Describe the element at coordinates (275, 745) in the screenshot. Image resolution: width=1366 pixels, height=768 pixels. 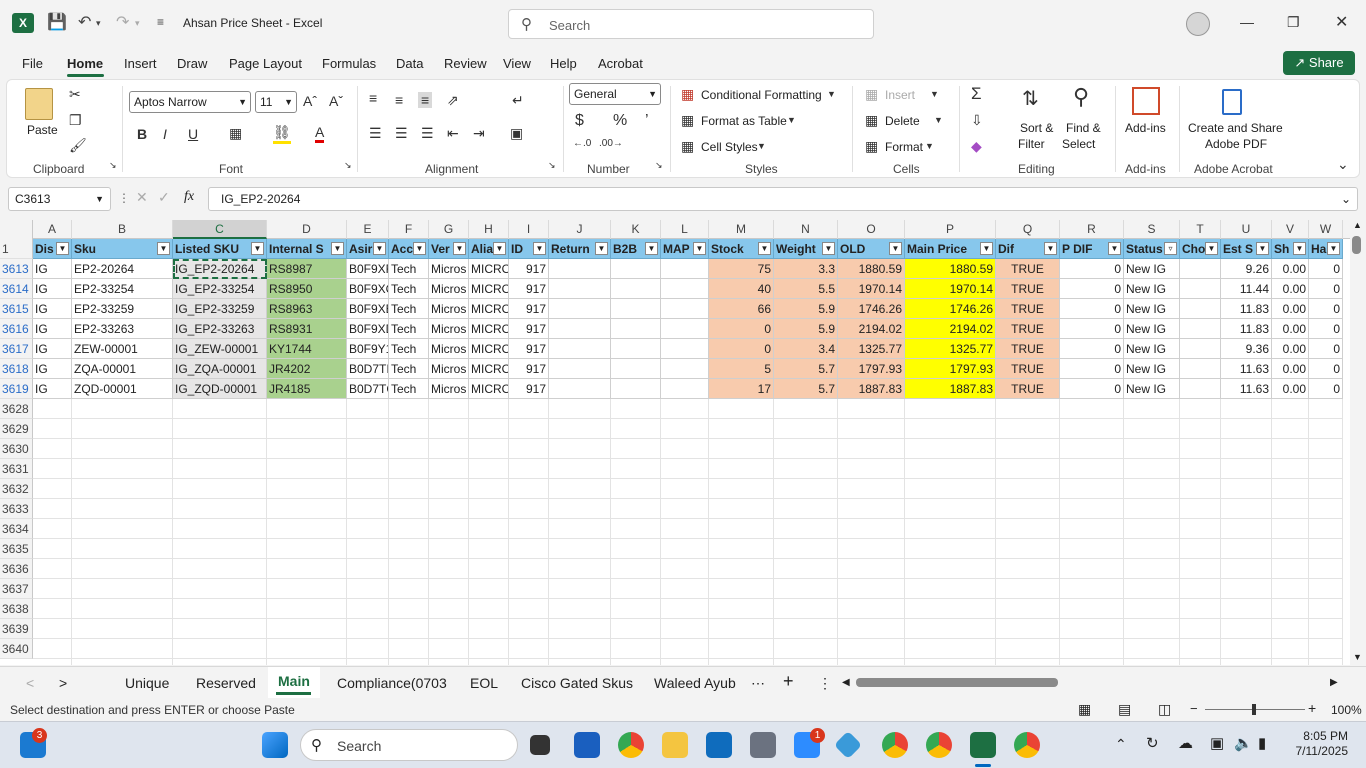
I see `start-icon` at that location.